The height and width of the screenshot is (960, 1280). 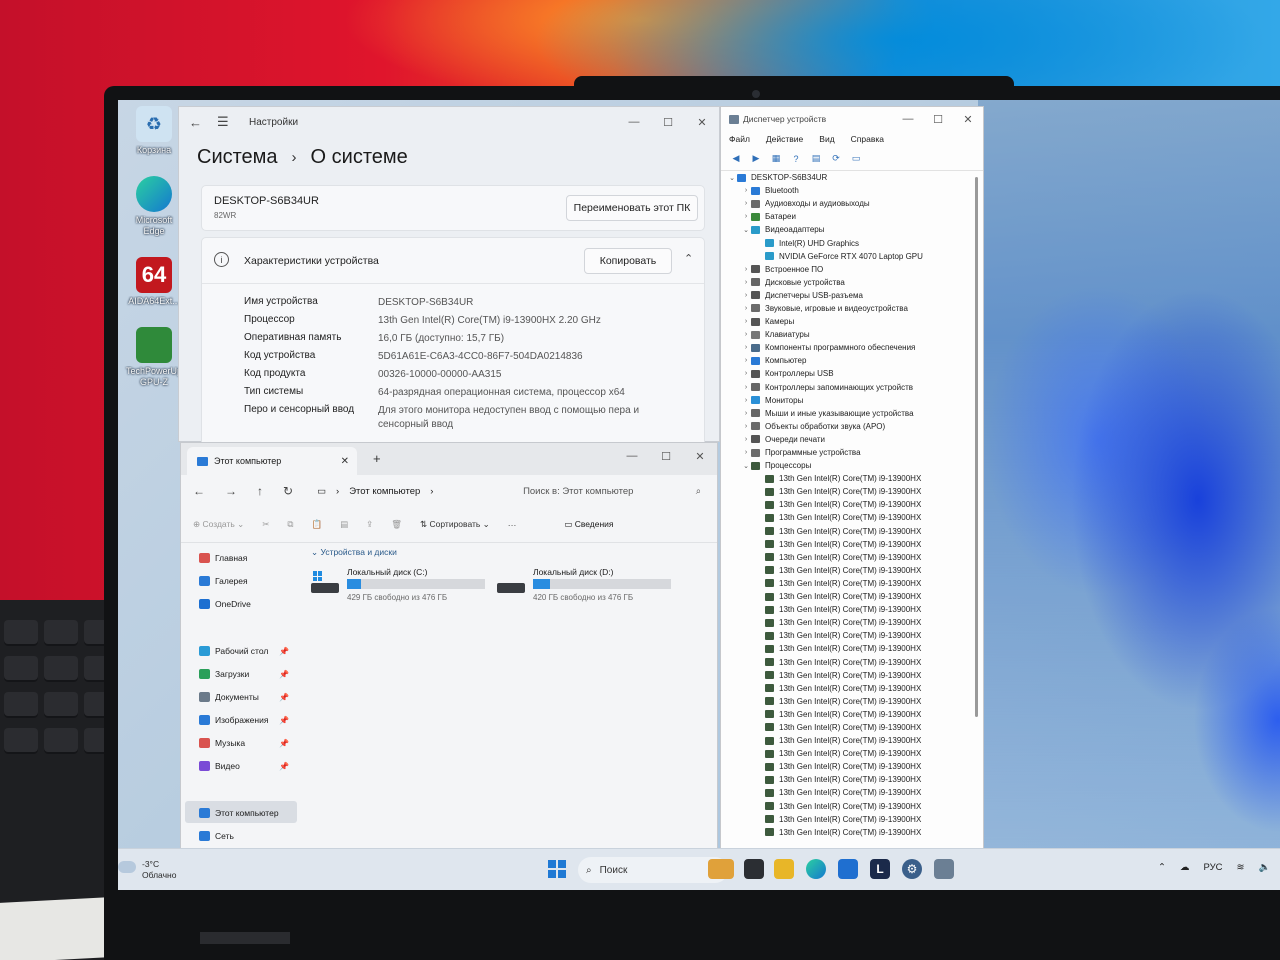 I want to click on monitor-icon: ▭, so click(x=856, y=159).